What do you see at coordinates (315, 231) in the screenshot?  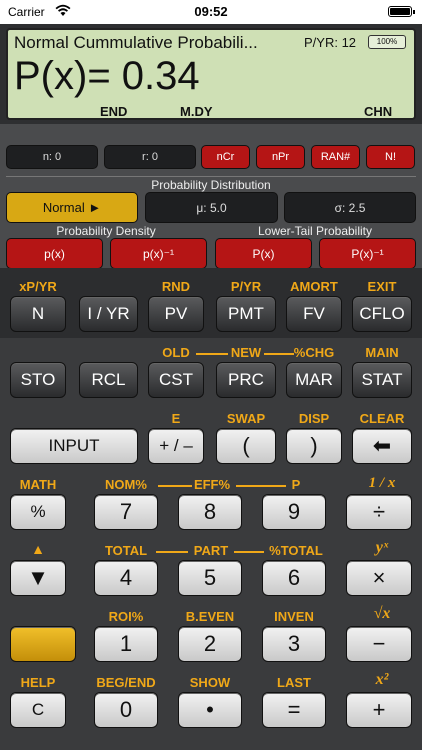 I see `lowertail-label: Lower-Tail Probability` at bounding box center [315, 231].